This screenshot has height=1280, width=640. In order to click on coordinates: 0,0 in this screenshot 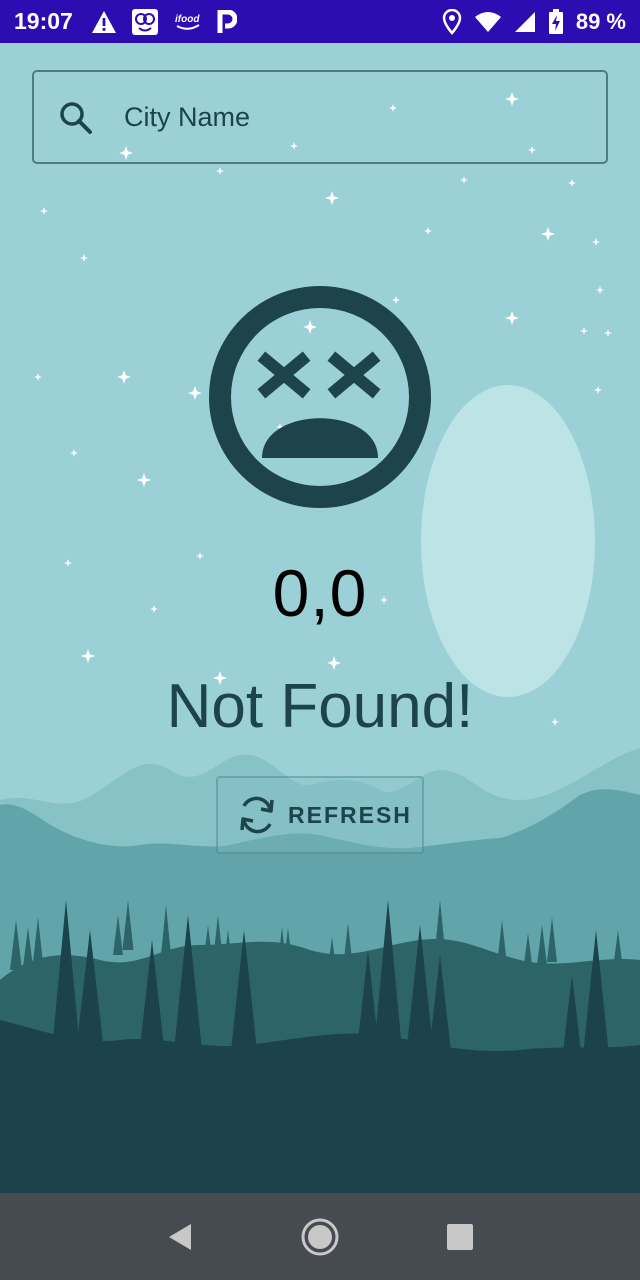, I will do `click(320, 593)`.